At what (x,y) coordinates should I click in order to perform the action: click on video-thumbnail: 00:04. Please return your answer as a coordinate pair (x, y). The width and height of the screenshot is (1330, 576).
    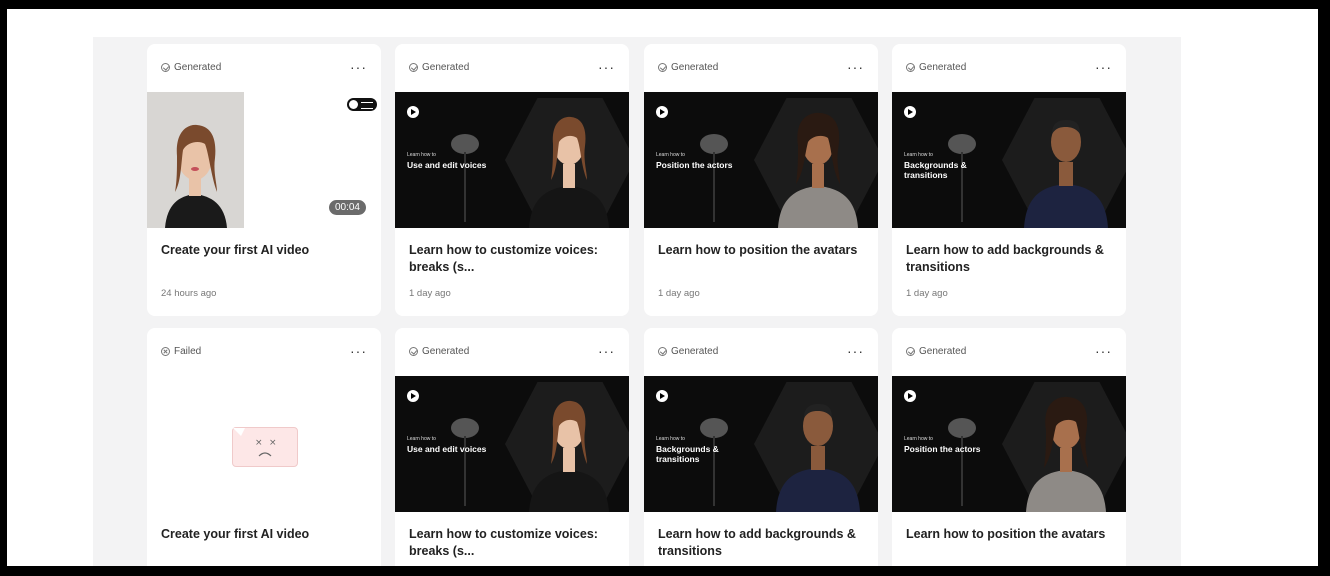
    Looking at the image, I should click on (264, 160).